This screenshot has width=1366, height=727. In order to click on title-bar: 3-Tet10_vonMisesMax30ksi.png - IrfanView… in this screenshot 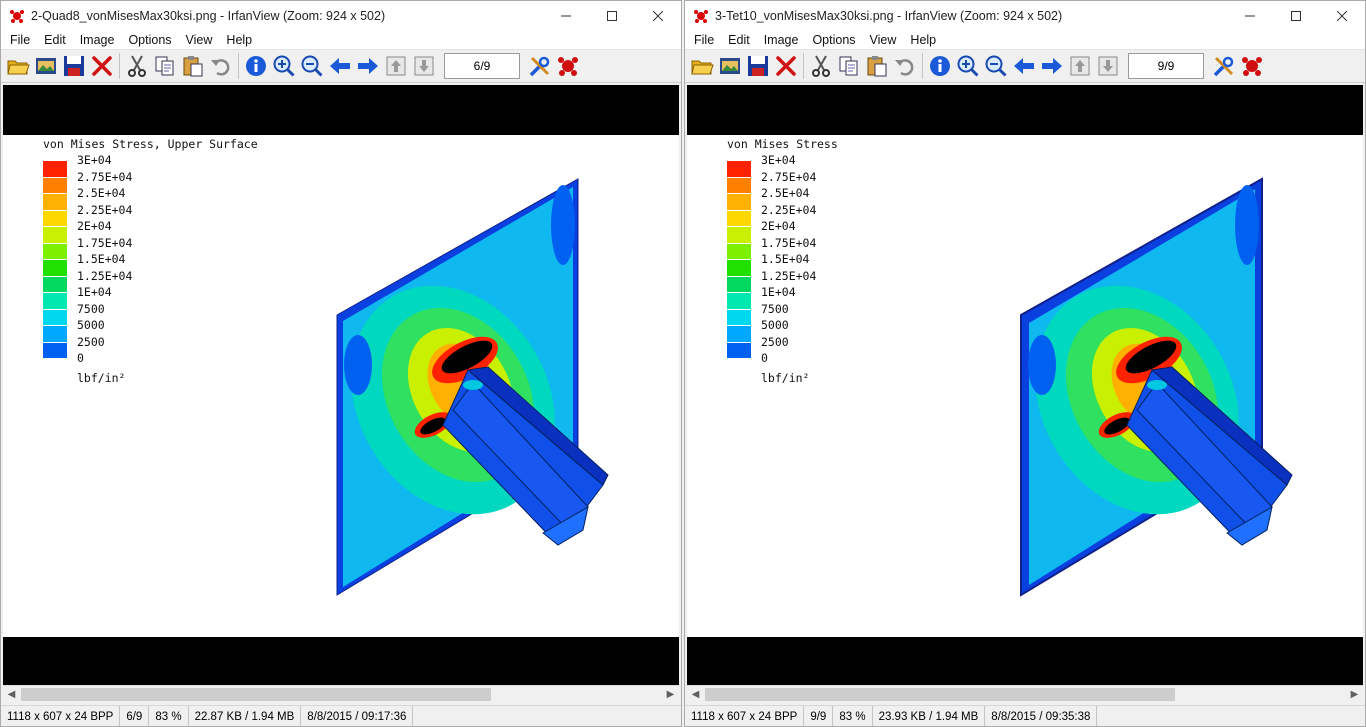, I will do `click(1025, 16)`.